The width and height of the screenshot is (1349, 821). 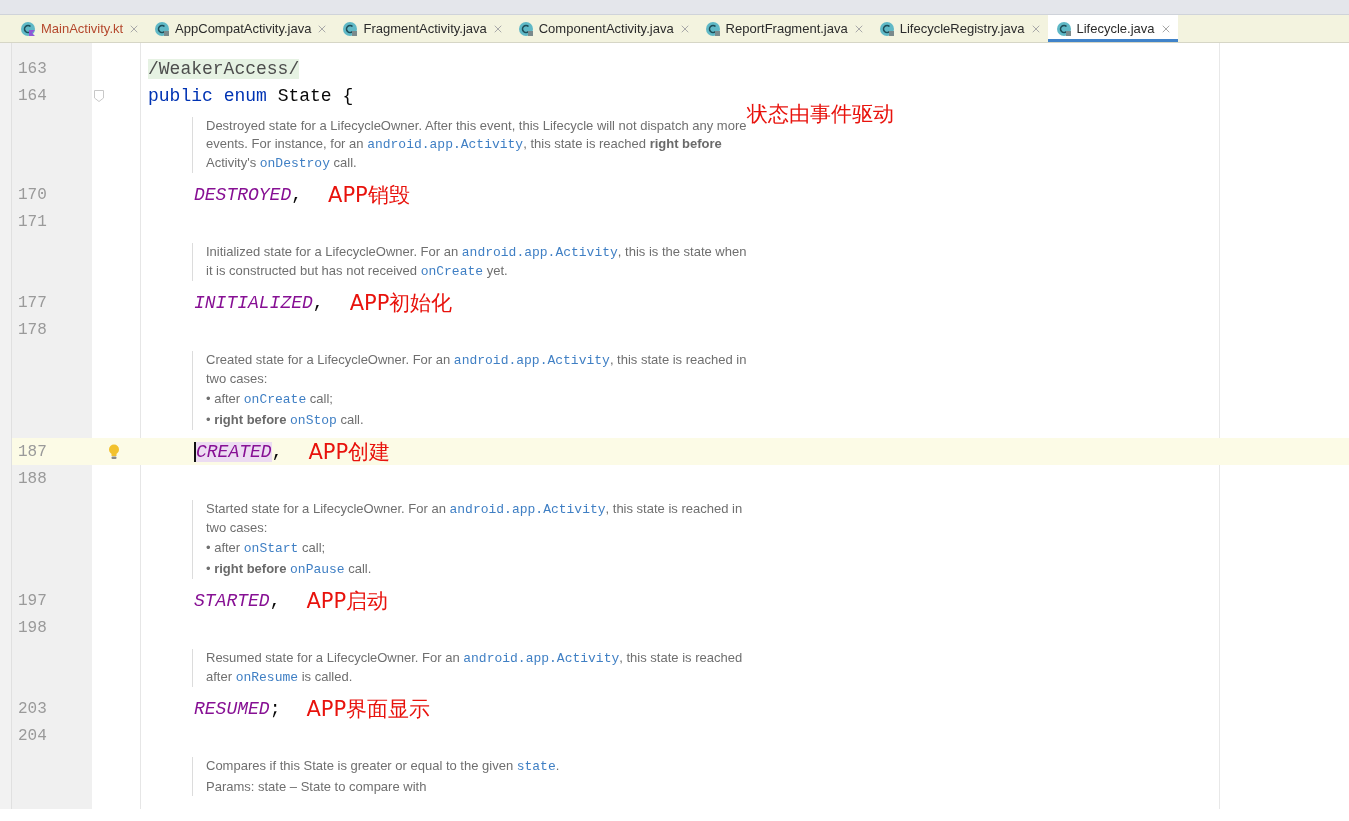 I want to click on enum-constant: DESTROYED, so click(x=243, y=194).